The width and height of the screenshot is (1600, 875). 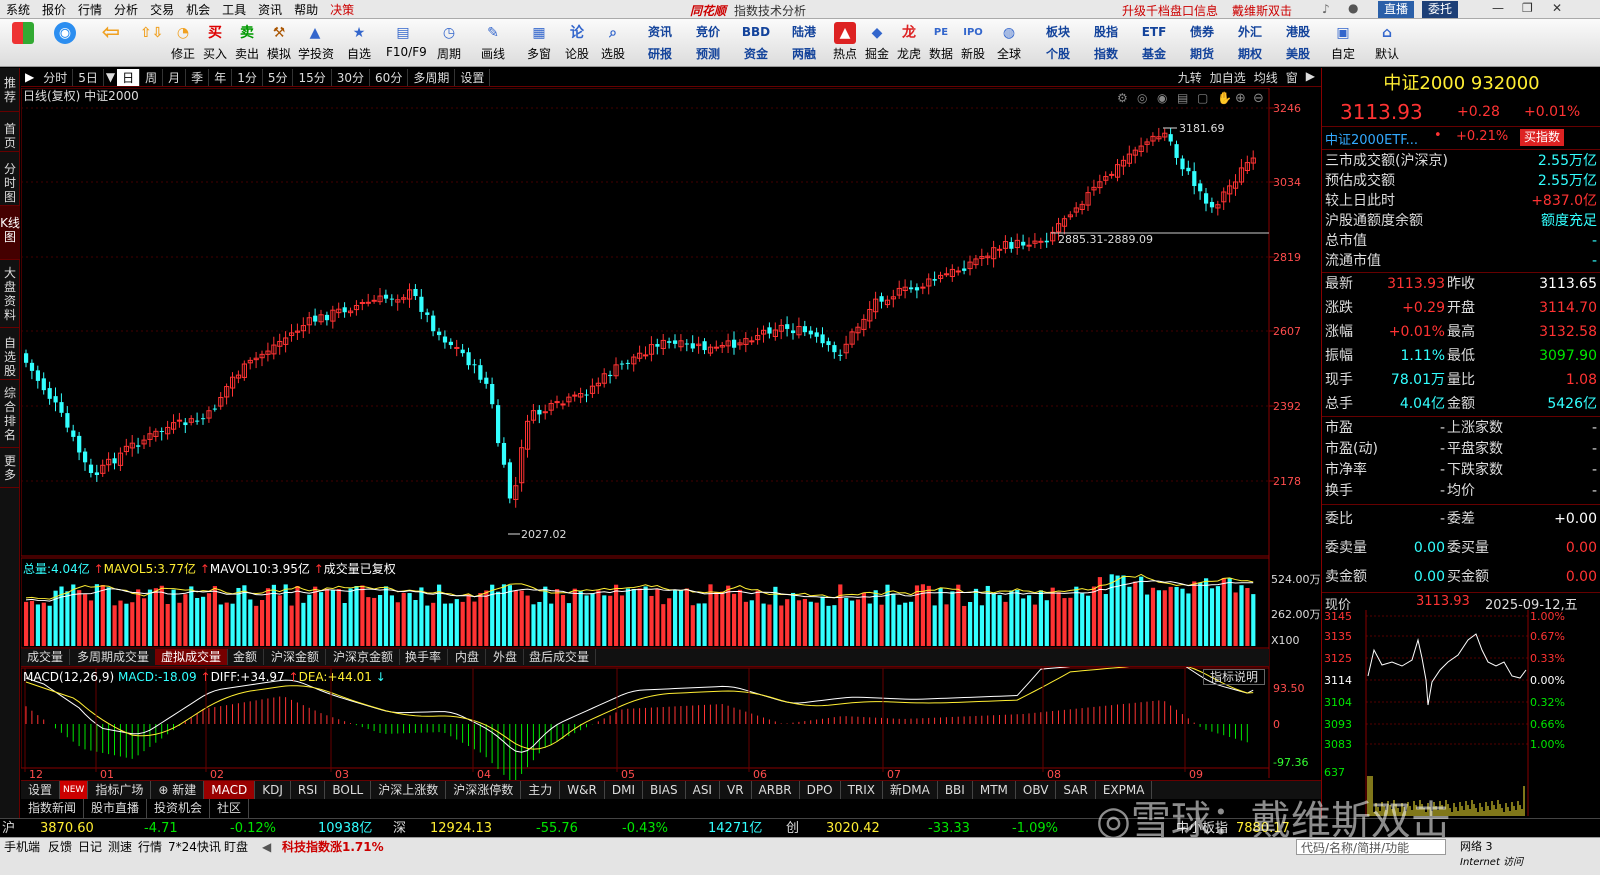 I want to click on indicator-help-button: 指标说明, so click(x=1234, y=677).